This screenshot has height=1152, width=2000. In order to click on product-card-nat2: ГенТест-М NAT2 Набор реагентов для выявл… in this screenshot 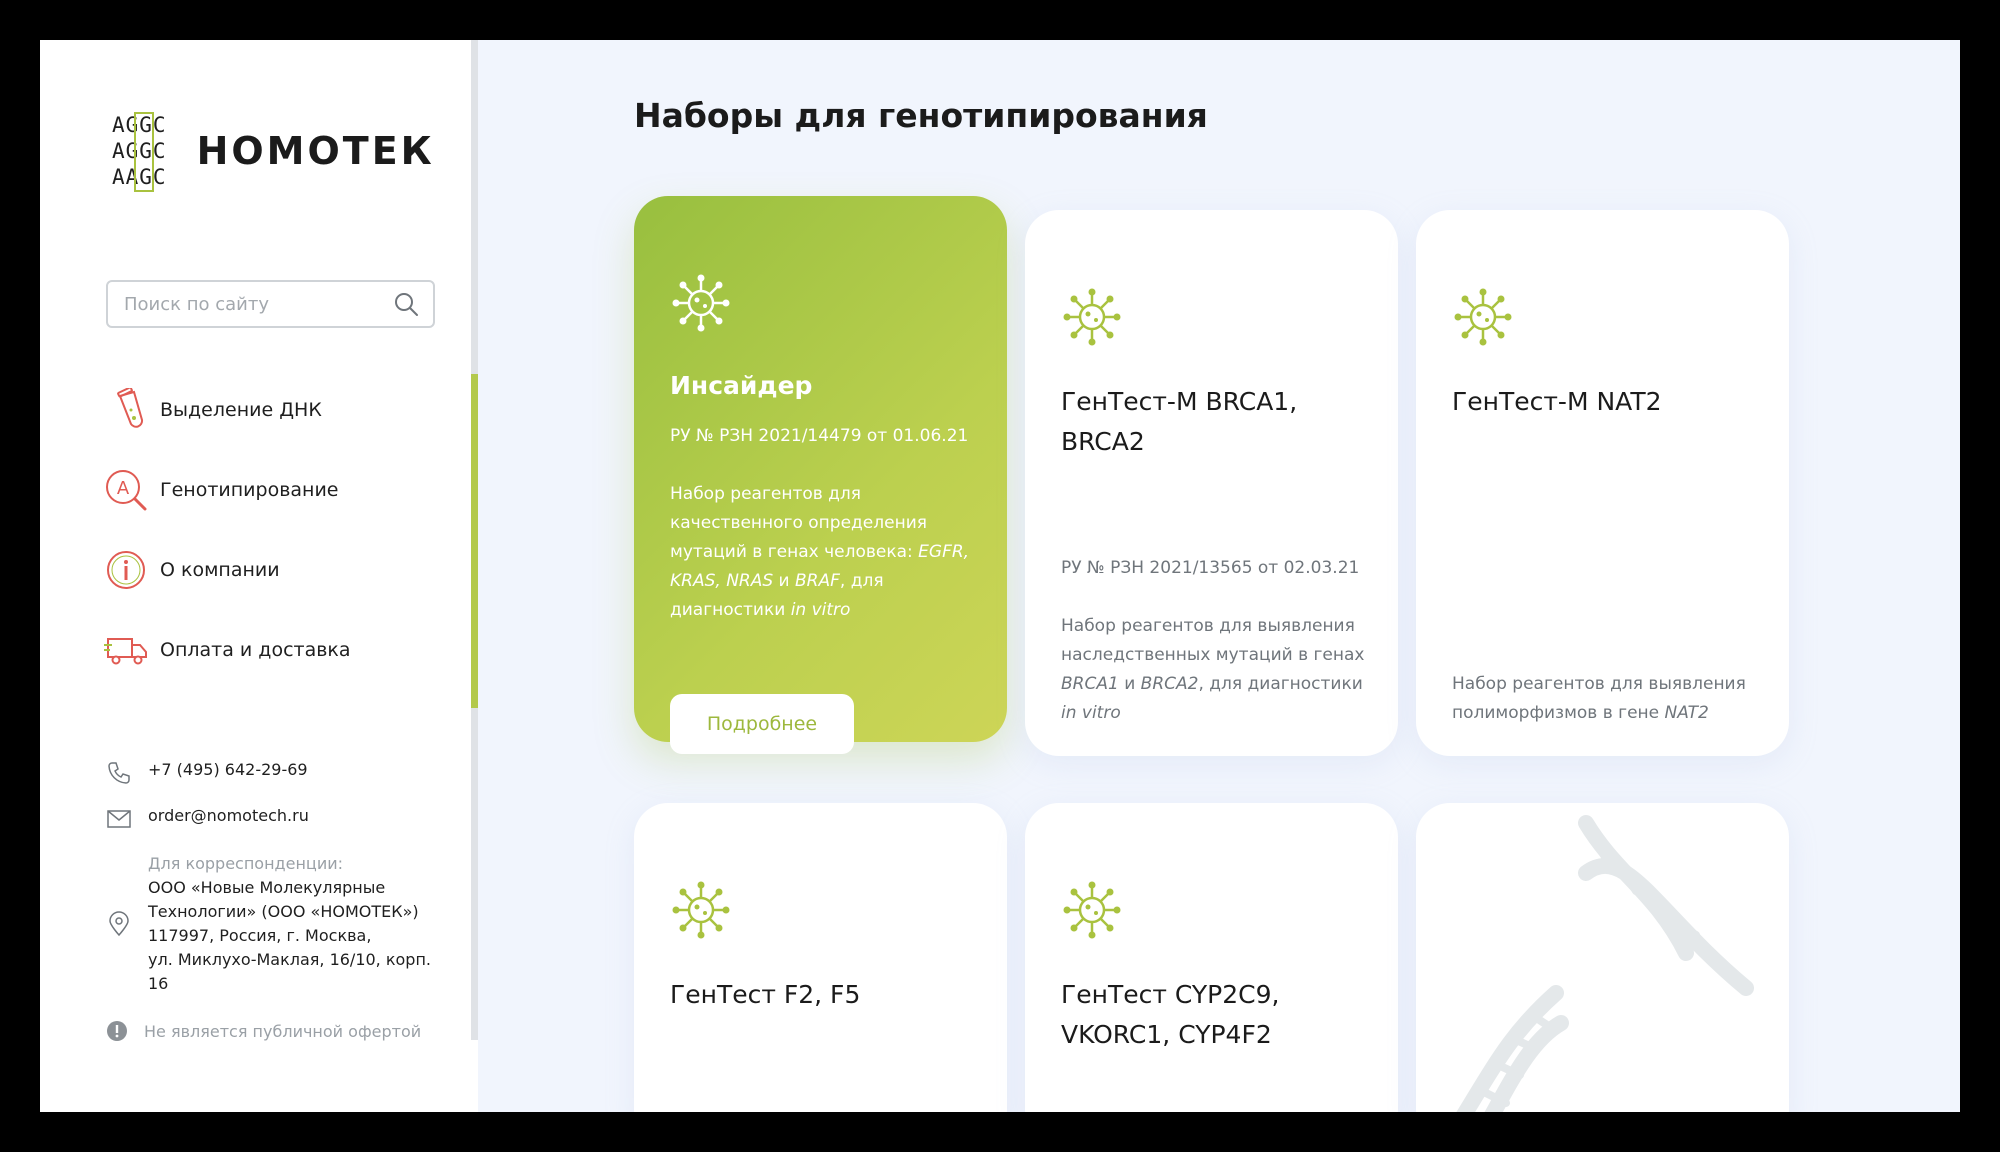, I will do `click(1602, 483)`.